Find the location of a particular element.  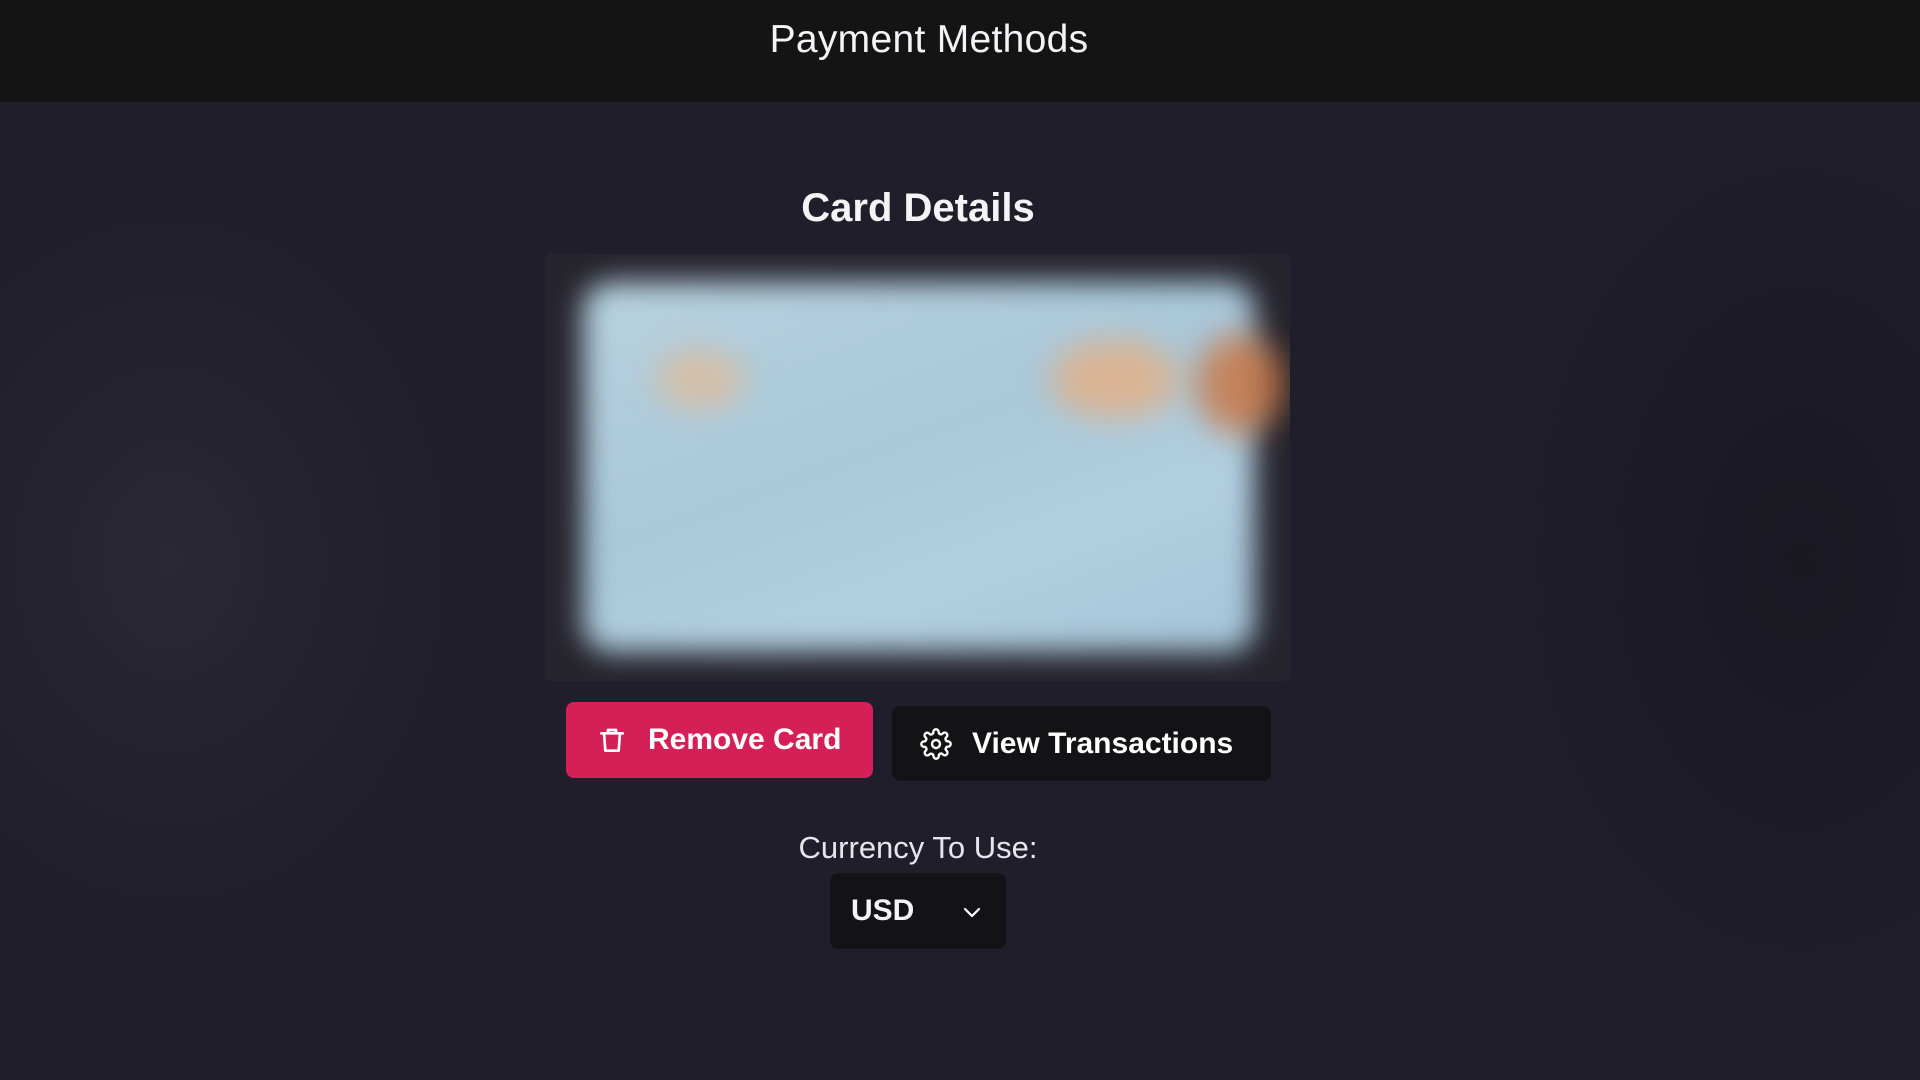

currency-select: USD is located at coordinates (918, 911).